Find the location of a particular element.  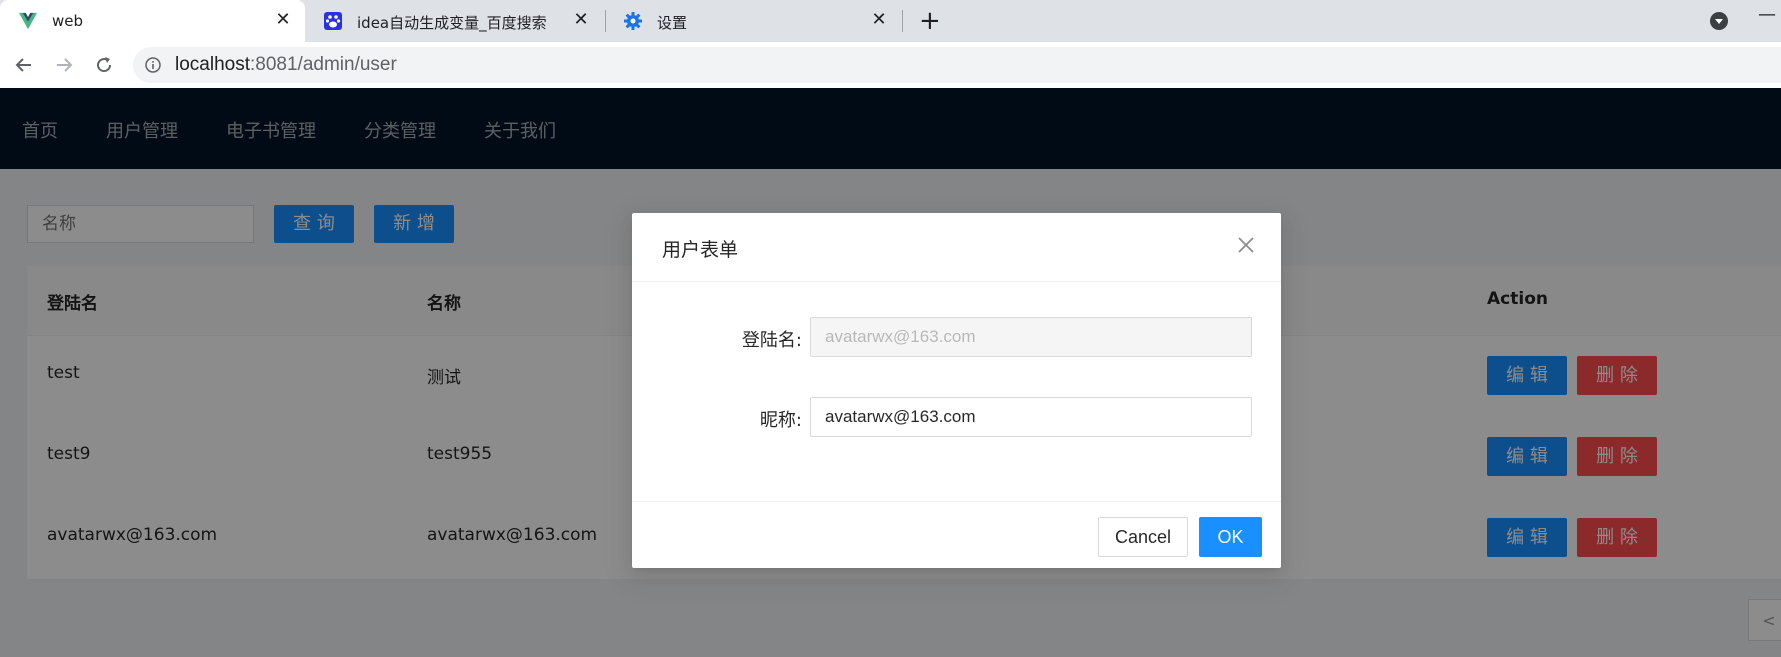

close-icon is located at coordinates (1246, 245).